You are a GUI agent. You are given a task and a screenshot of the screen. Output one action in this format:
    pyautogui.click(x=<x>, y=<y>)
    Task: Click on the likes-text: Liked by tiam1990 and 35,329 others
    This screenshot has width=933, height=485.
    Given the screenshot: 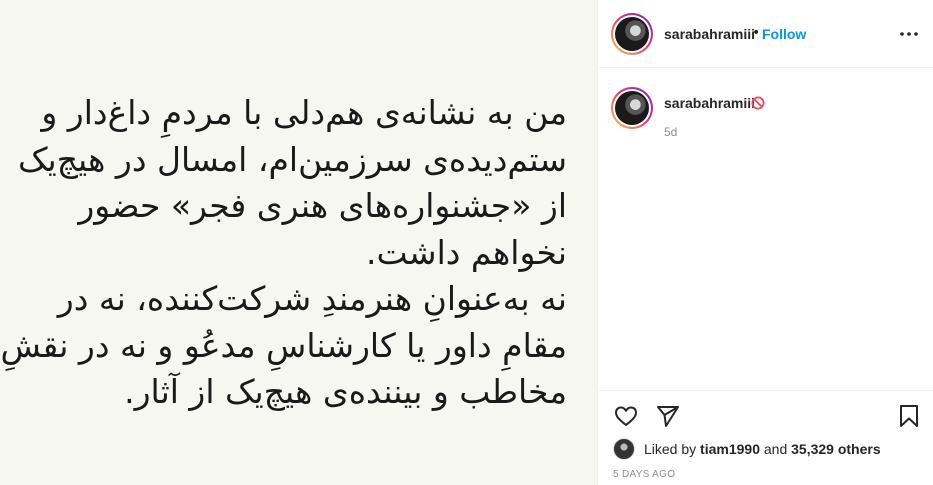 What is the action you would take?
    pyautogui.click(x=762, y=449)
    